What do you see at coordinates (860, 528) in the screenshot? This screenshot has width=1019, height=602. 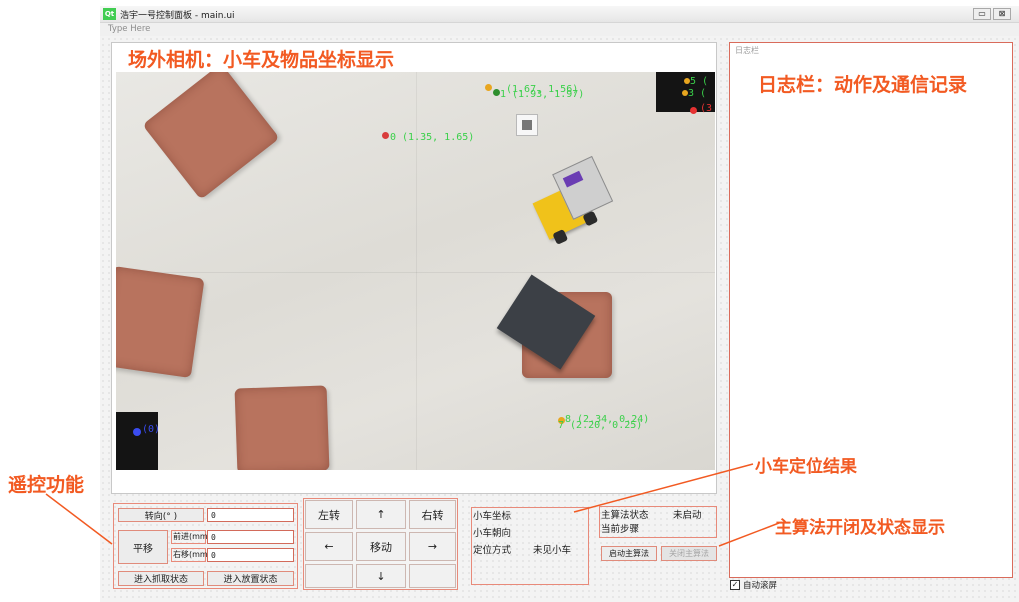 I see `annotation-algo: 主算法开闭及状态显示` at bounding box center [860, 528].